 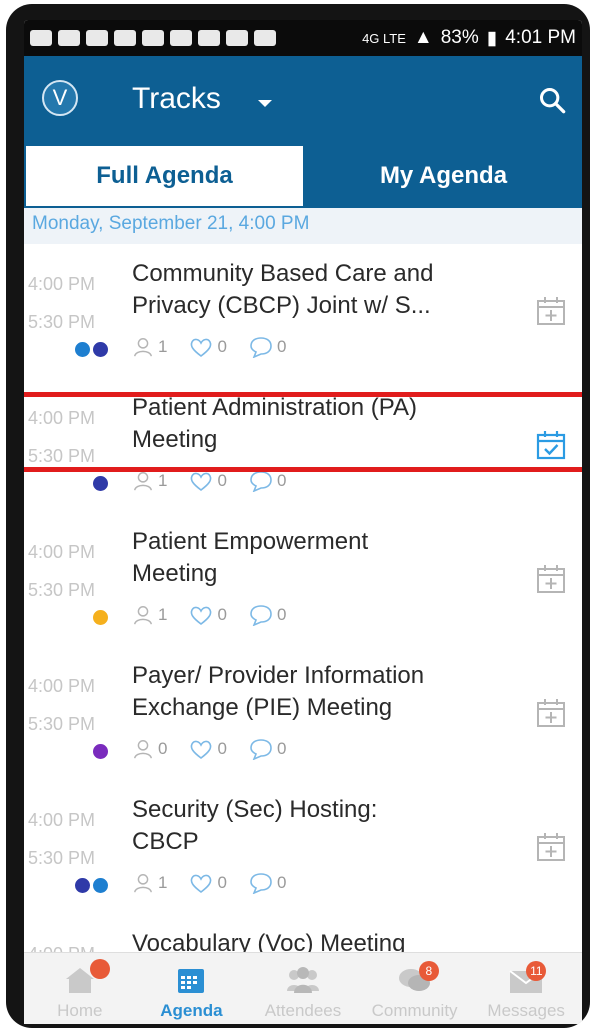 I want to click on added-to-calendar-icon, so click(x=551, y=445).